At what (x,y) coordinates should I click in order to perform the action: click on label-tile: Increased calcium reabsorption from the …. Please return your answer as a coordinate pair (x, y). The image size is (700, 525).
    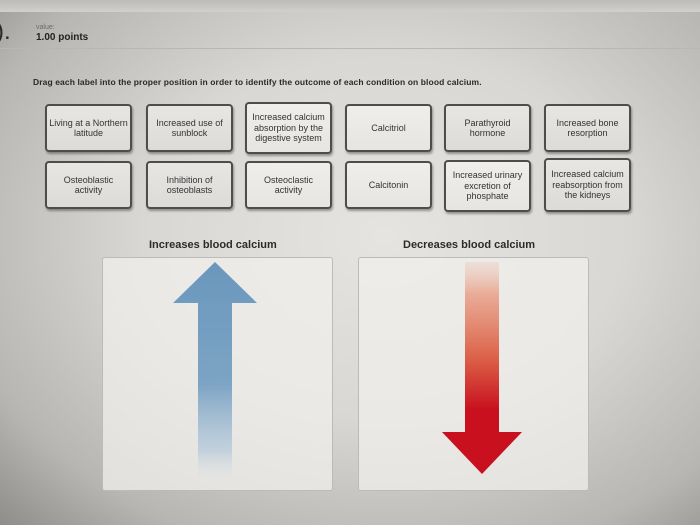
    Looking at the image, I should click on (587, 185).